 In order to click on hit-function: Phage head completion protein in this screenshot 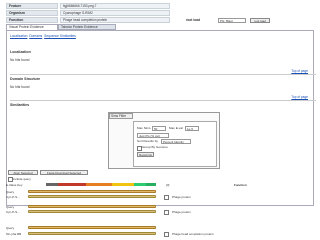, I will do `click(193, 234)`.